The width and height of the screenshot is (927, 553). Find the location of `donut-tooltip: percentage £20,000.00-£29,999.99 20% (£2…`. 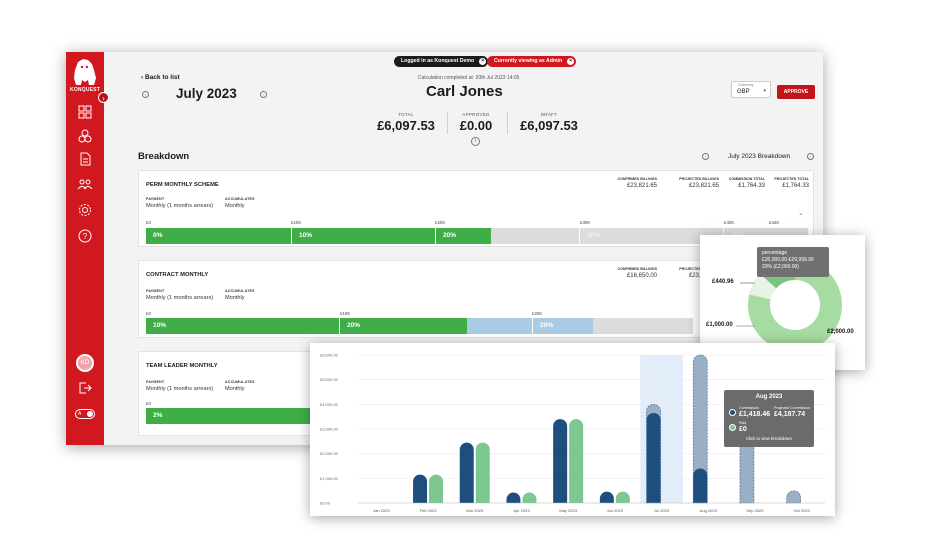

donut-tooltip: percentage £20,000.00-£29,999.99 20% (£2… is located at coordinates (793, 262).